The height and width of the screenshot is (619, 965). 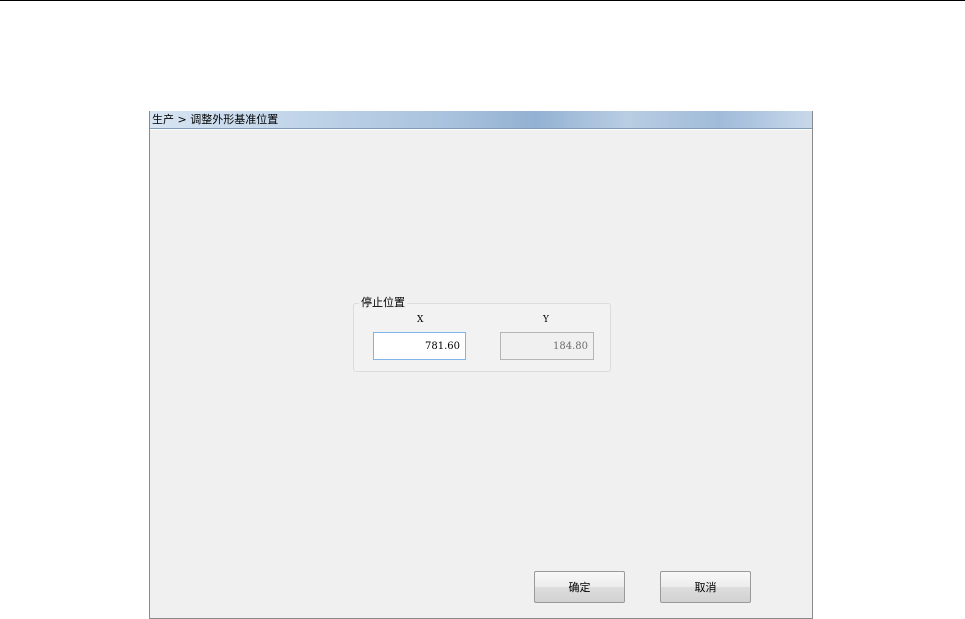 What do you see at coordinates (705, 587) in the screenshot?
I see `cancel-button: 取消` at bounding box center [705, 587].